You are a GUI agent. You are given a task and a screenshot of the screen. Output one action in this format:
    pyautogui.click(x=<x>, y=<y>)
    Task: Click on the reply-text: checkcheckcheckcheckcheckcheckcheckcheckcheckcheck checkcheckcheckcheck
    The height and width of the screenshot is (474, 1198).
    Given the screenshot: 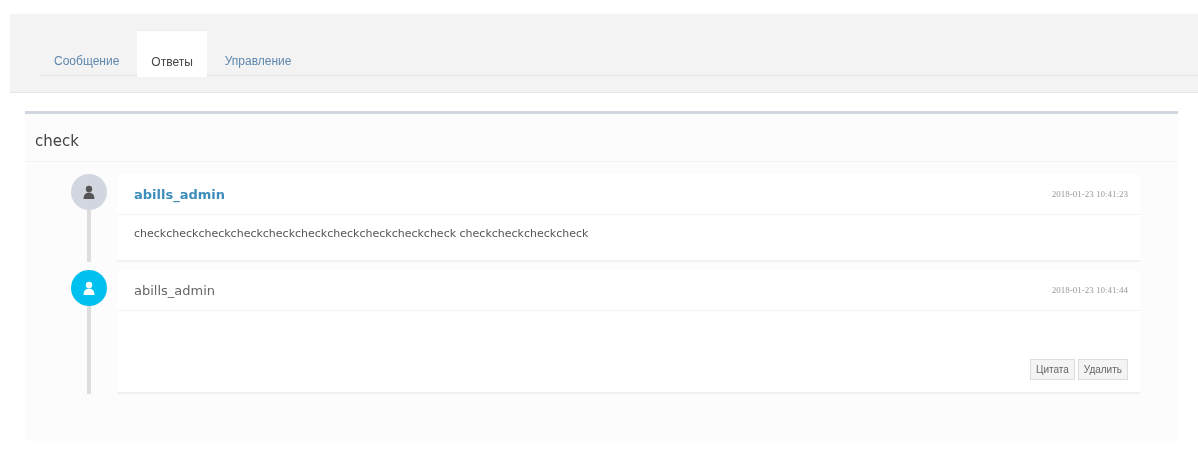 What is the action you would take?
    pyautogui.click(x=361, y=234)
    